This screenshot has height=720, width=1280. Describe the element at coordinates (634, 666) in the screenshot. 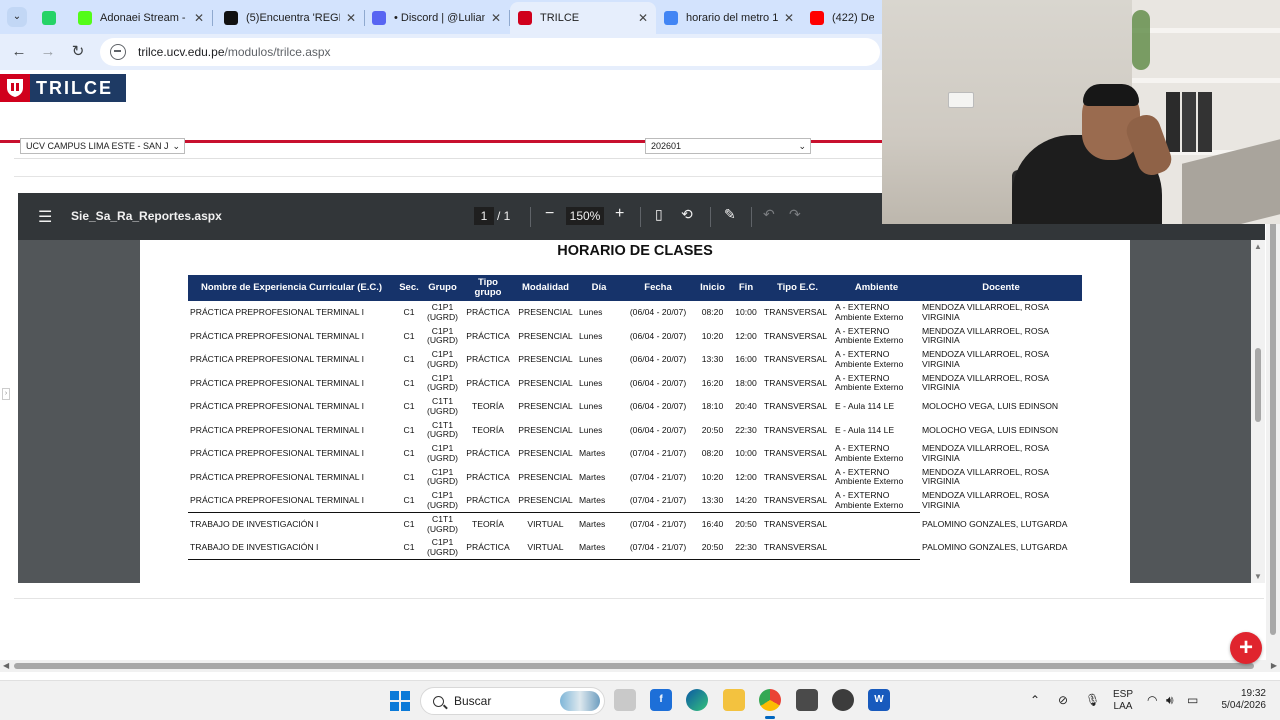

I see `horizontal-scroll-thumb` at that location.